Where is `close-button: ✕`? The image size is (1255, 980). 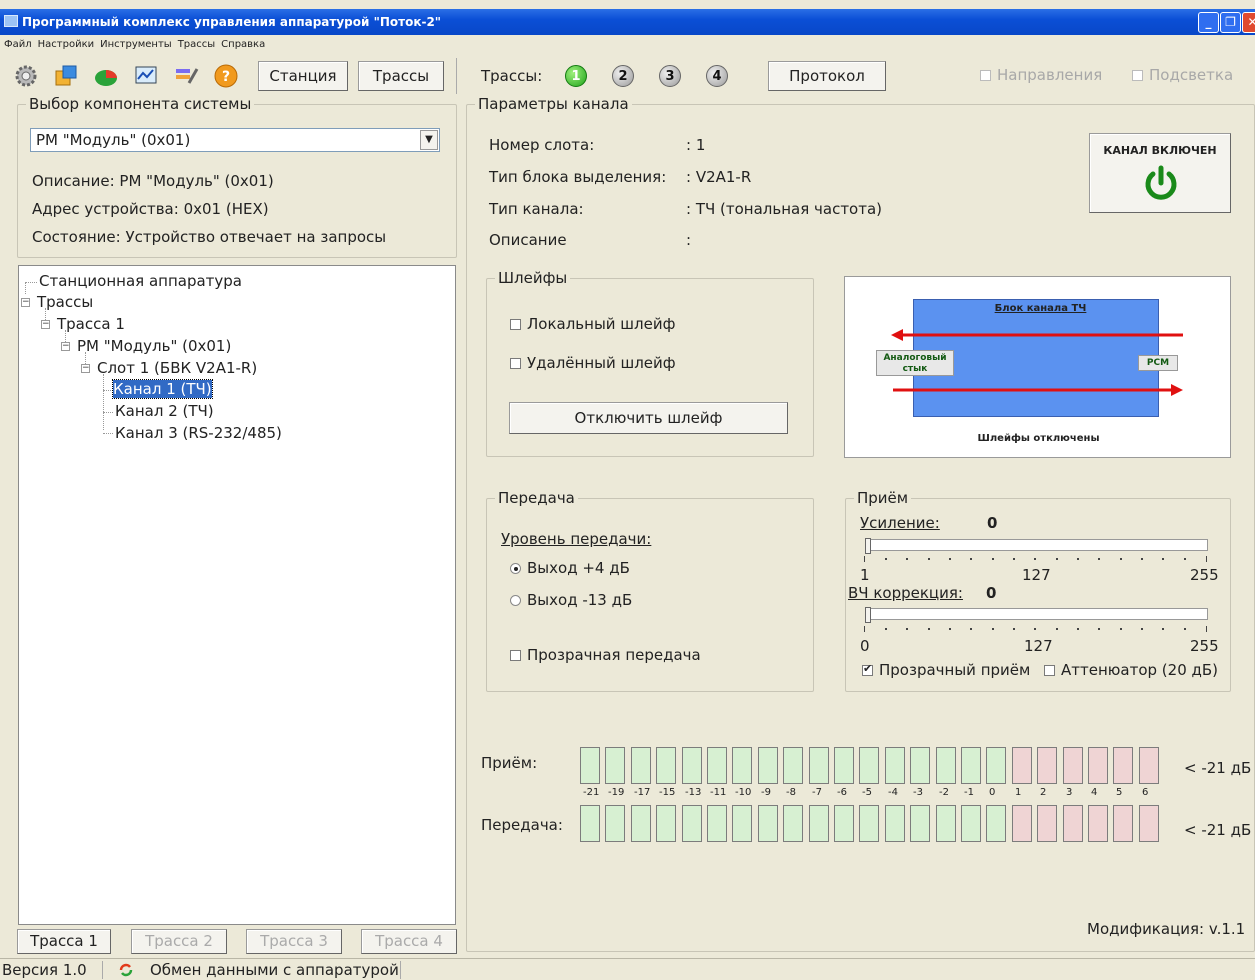 close-button: ✕ is located at coordinates (1248, 22).